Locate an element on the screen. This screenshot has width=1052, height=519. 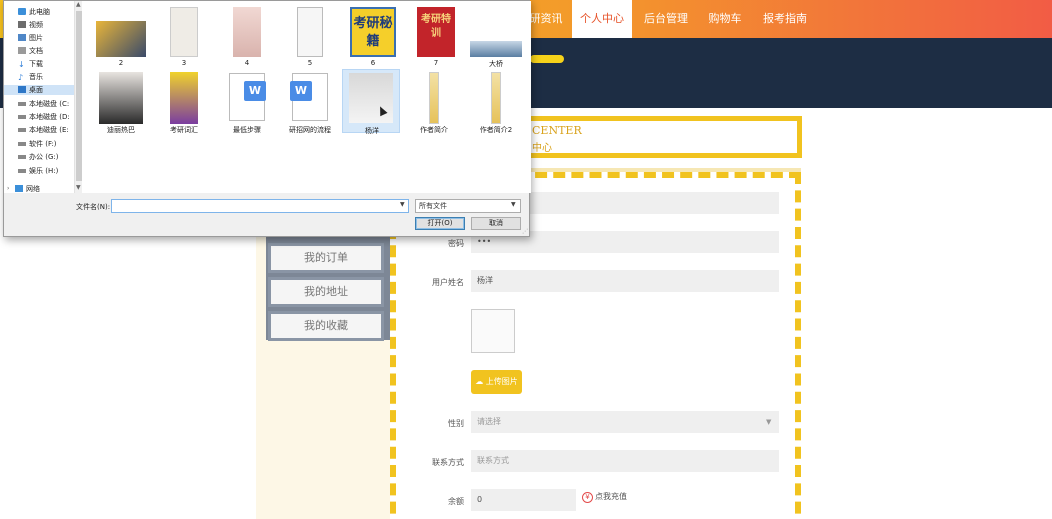
nav-item-exam-guide: 报考指南 is located at coordinates (785, 19).